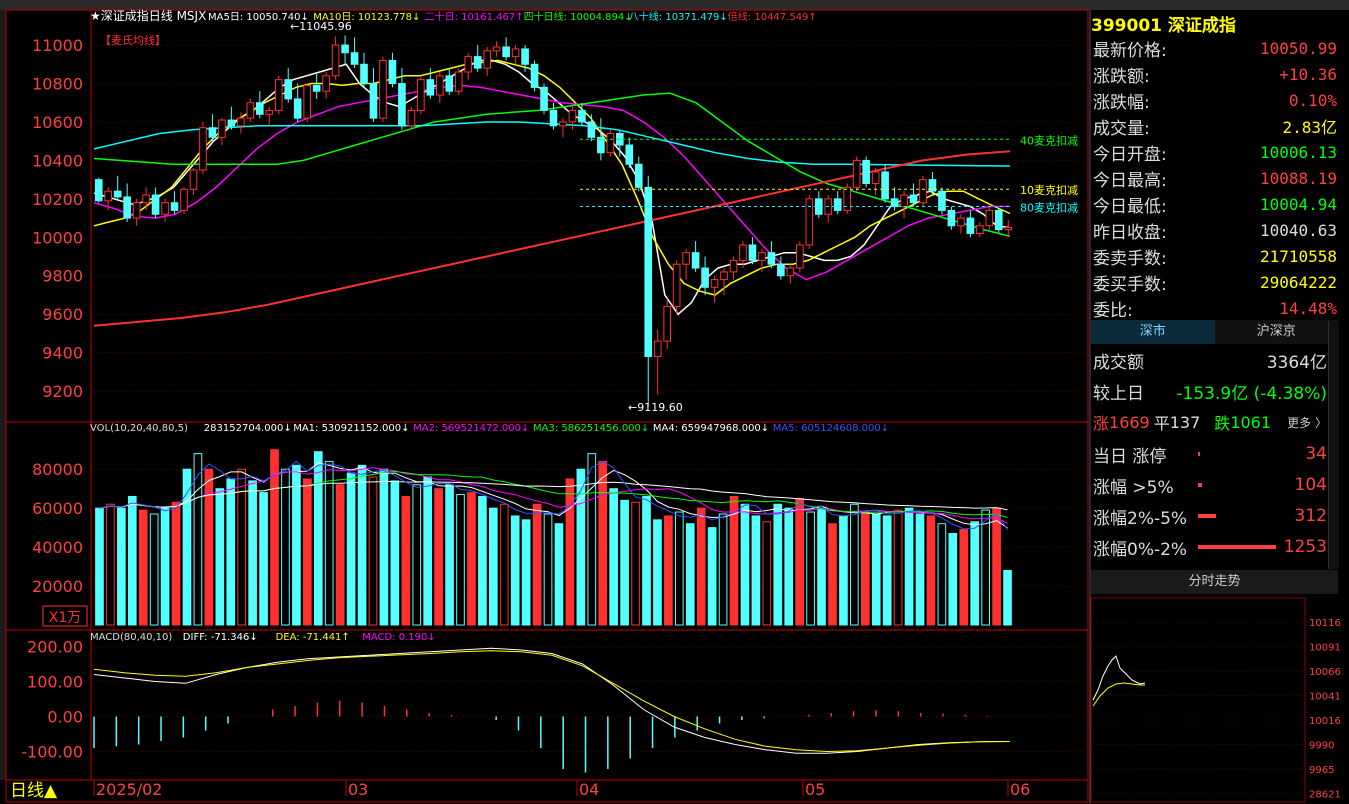 The height and width of the screenshot is (804, 1349). Describe the element at coordinates (1298, 230) in the screenshot. I see `quote-value: 10040.63` at that location.